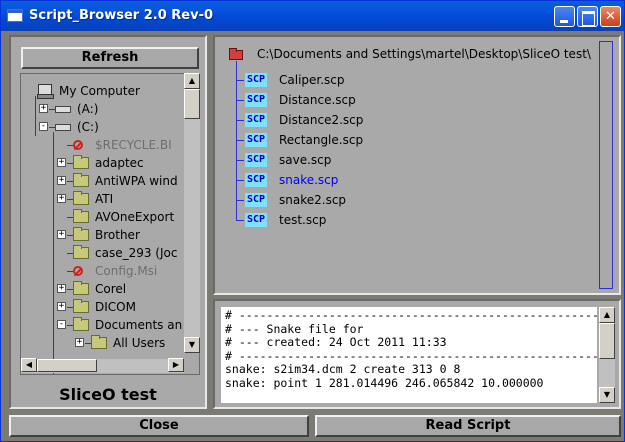 Image resolution: width=625 pixels, height=442 pixels. Describe the element at coordinates (108, 343) in the screenshot. I see `tree-item: + All Users` at that location.